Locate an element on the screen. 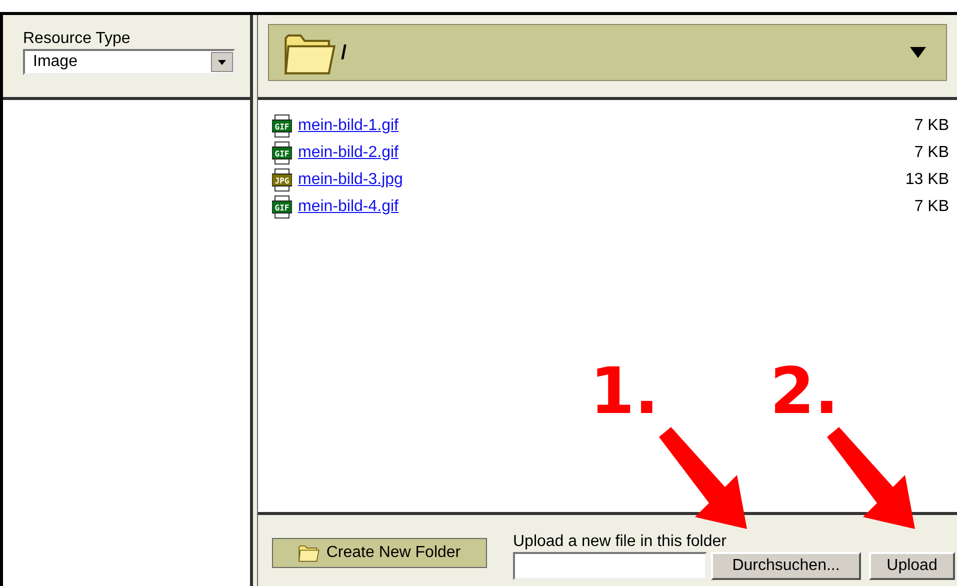 This screenshot has height=586, width=957. file-link: mein-bild-4.gif is located at coordinates (348, 206).